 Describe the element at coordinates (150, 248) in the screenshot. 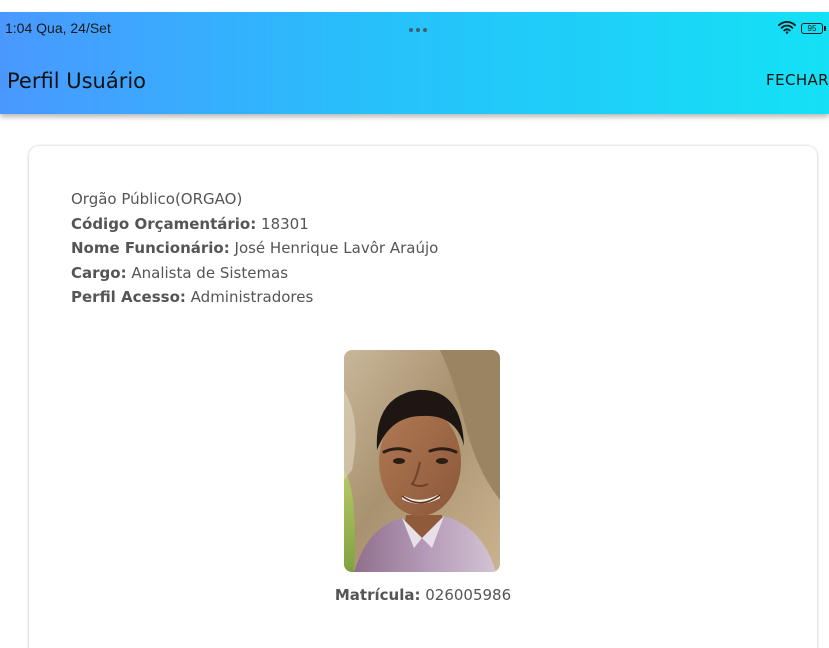

I see `nome-funcionario-label: Nome Funcionário:` at that location.